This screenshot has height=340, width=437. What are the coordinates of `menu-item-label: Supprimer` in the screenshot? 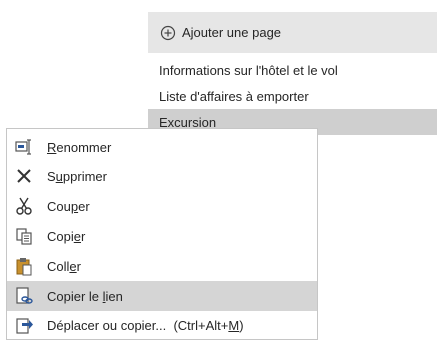 It's located at (77, 176).